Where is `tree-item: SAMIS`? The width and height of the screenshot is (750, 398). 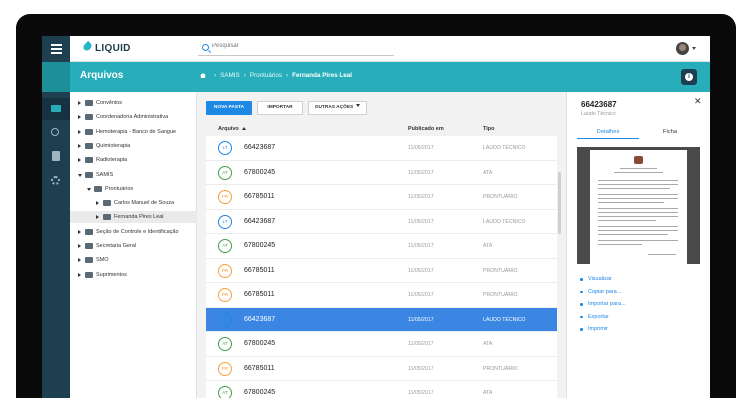 tree-item: SAMIS is located at coordinates (133, 175).